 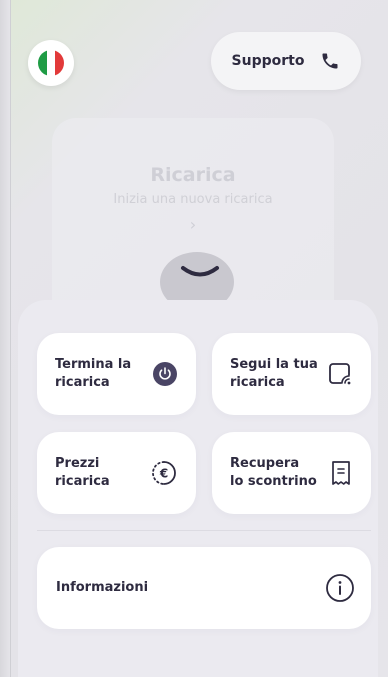 What do you see at coordinates (165, 374) in the screenshot?
I see `power-icon` at bounding box center [165, 374].